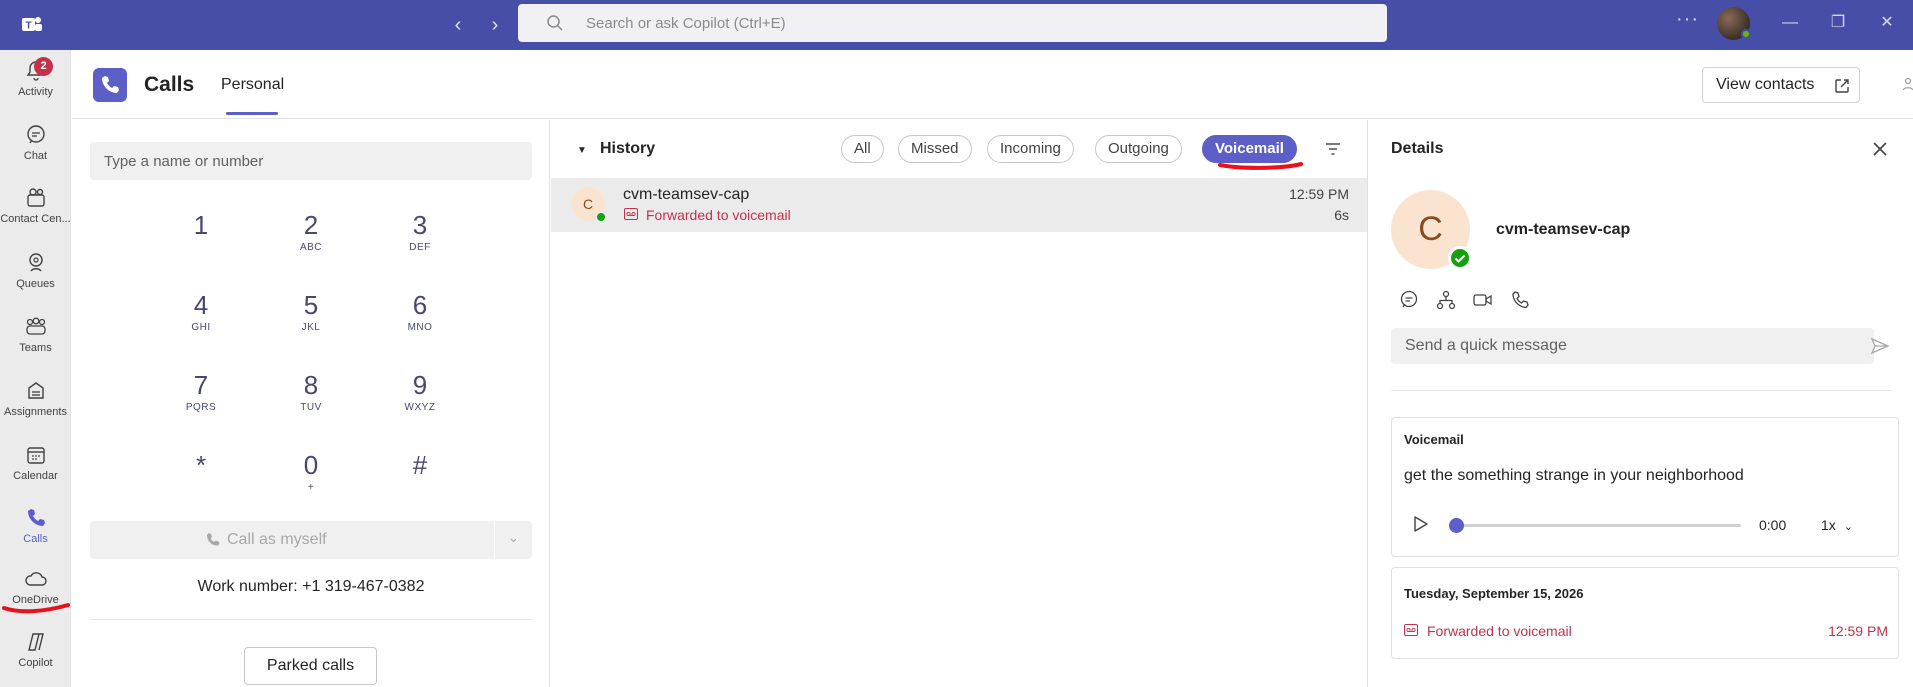 The width and height of the screenshot is (1913, 687). I want to click on rail-item-activity: 2 Activity, so click(35, 88).